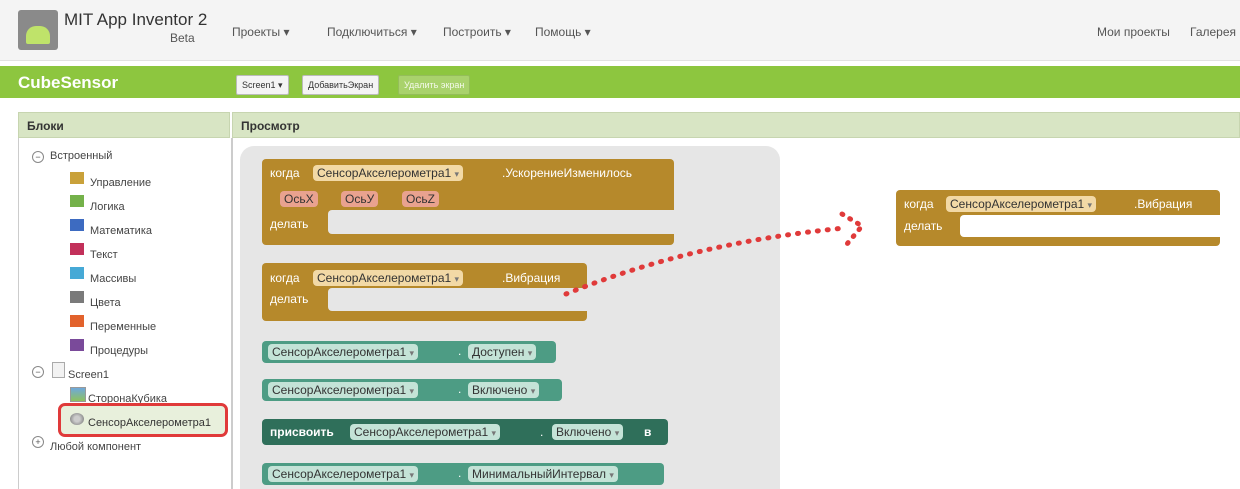  Describe the element at coordinates (714, 254) in the screenshot. I see `drag-arrow-icon` at that location.